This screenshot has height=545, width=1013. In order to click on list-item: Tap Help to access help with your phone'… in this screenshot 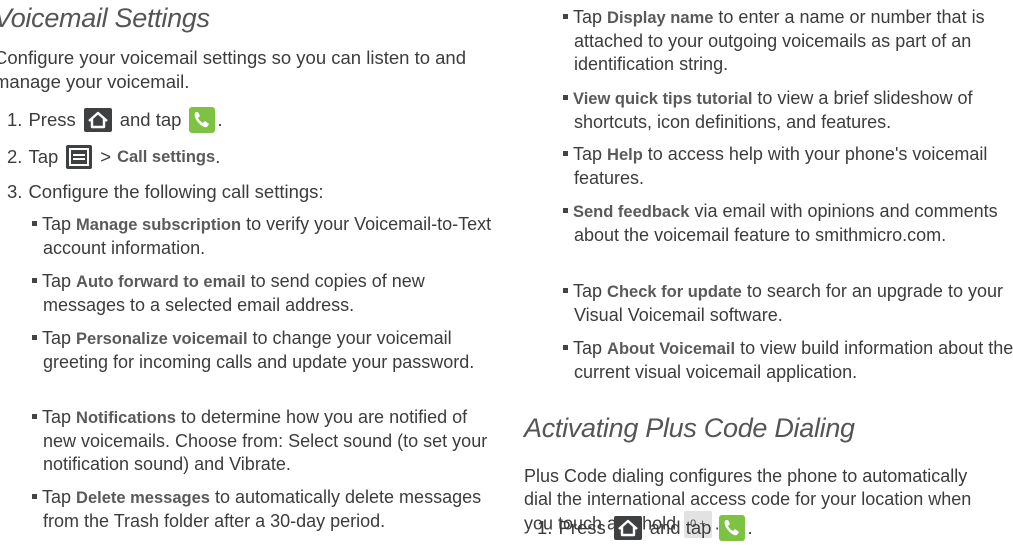, I will do `click(788, 166)`.